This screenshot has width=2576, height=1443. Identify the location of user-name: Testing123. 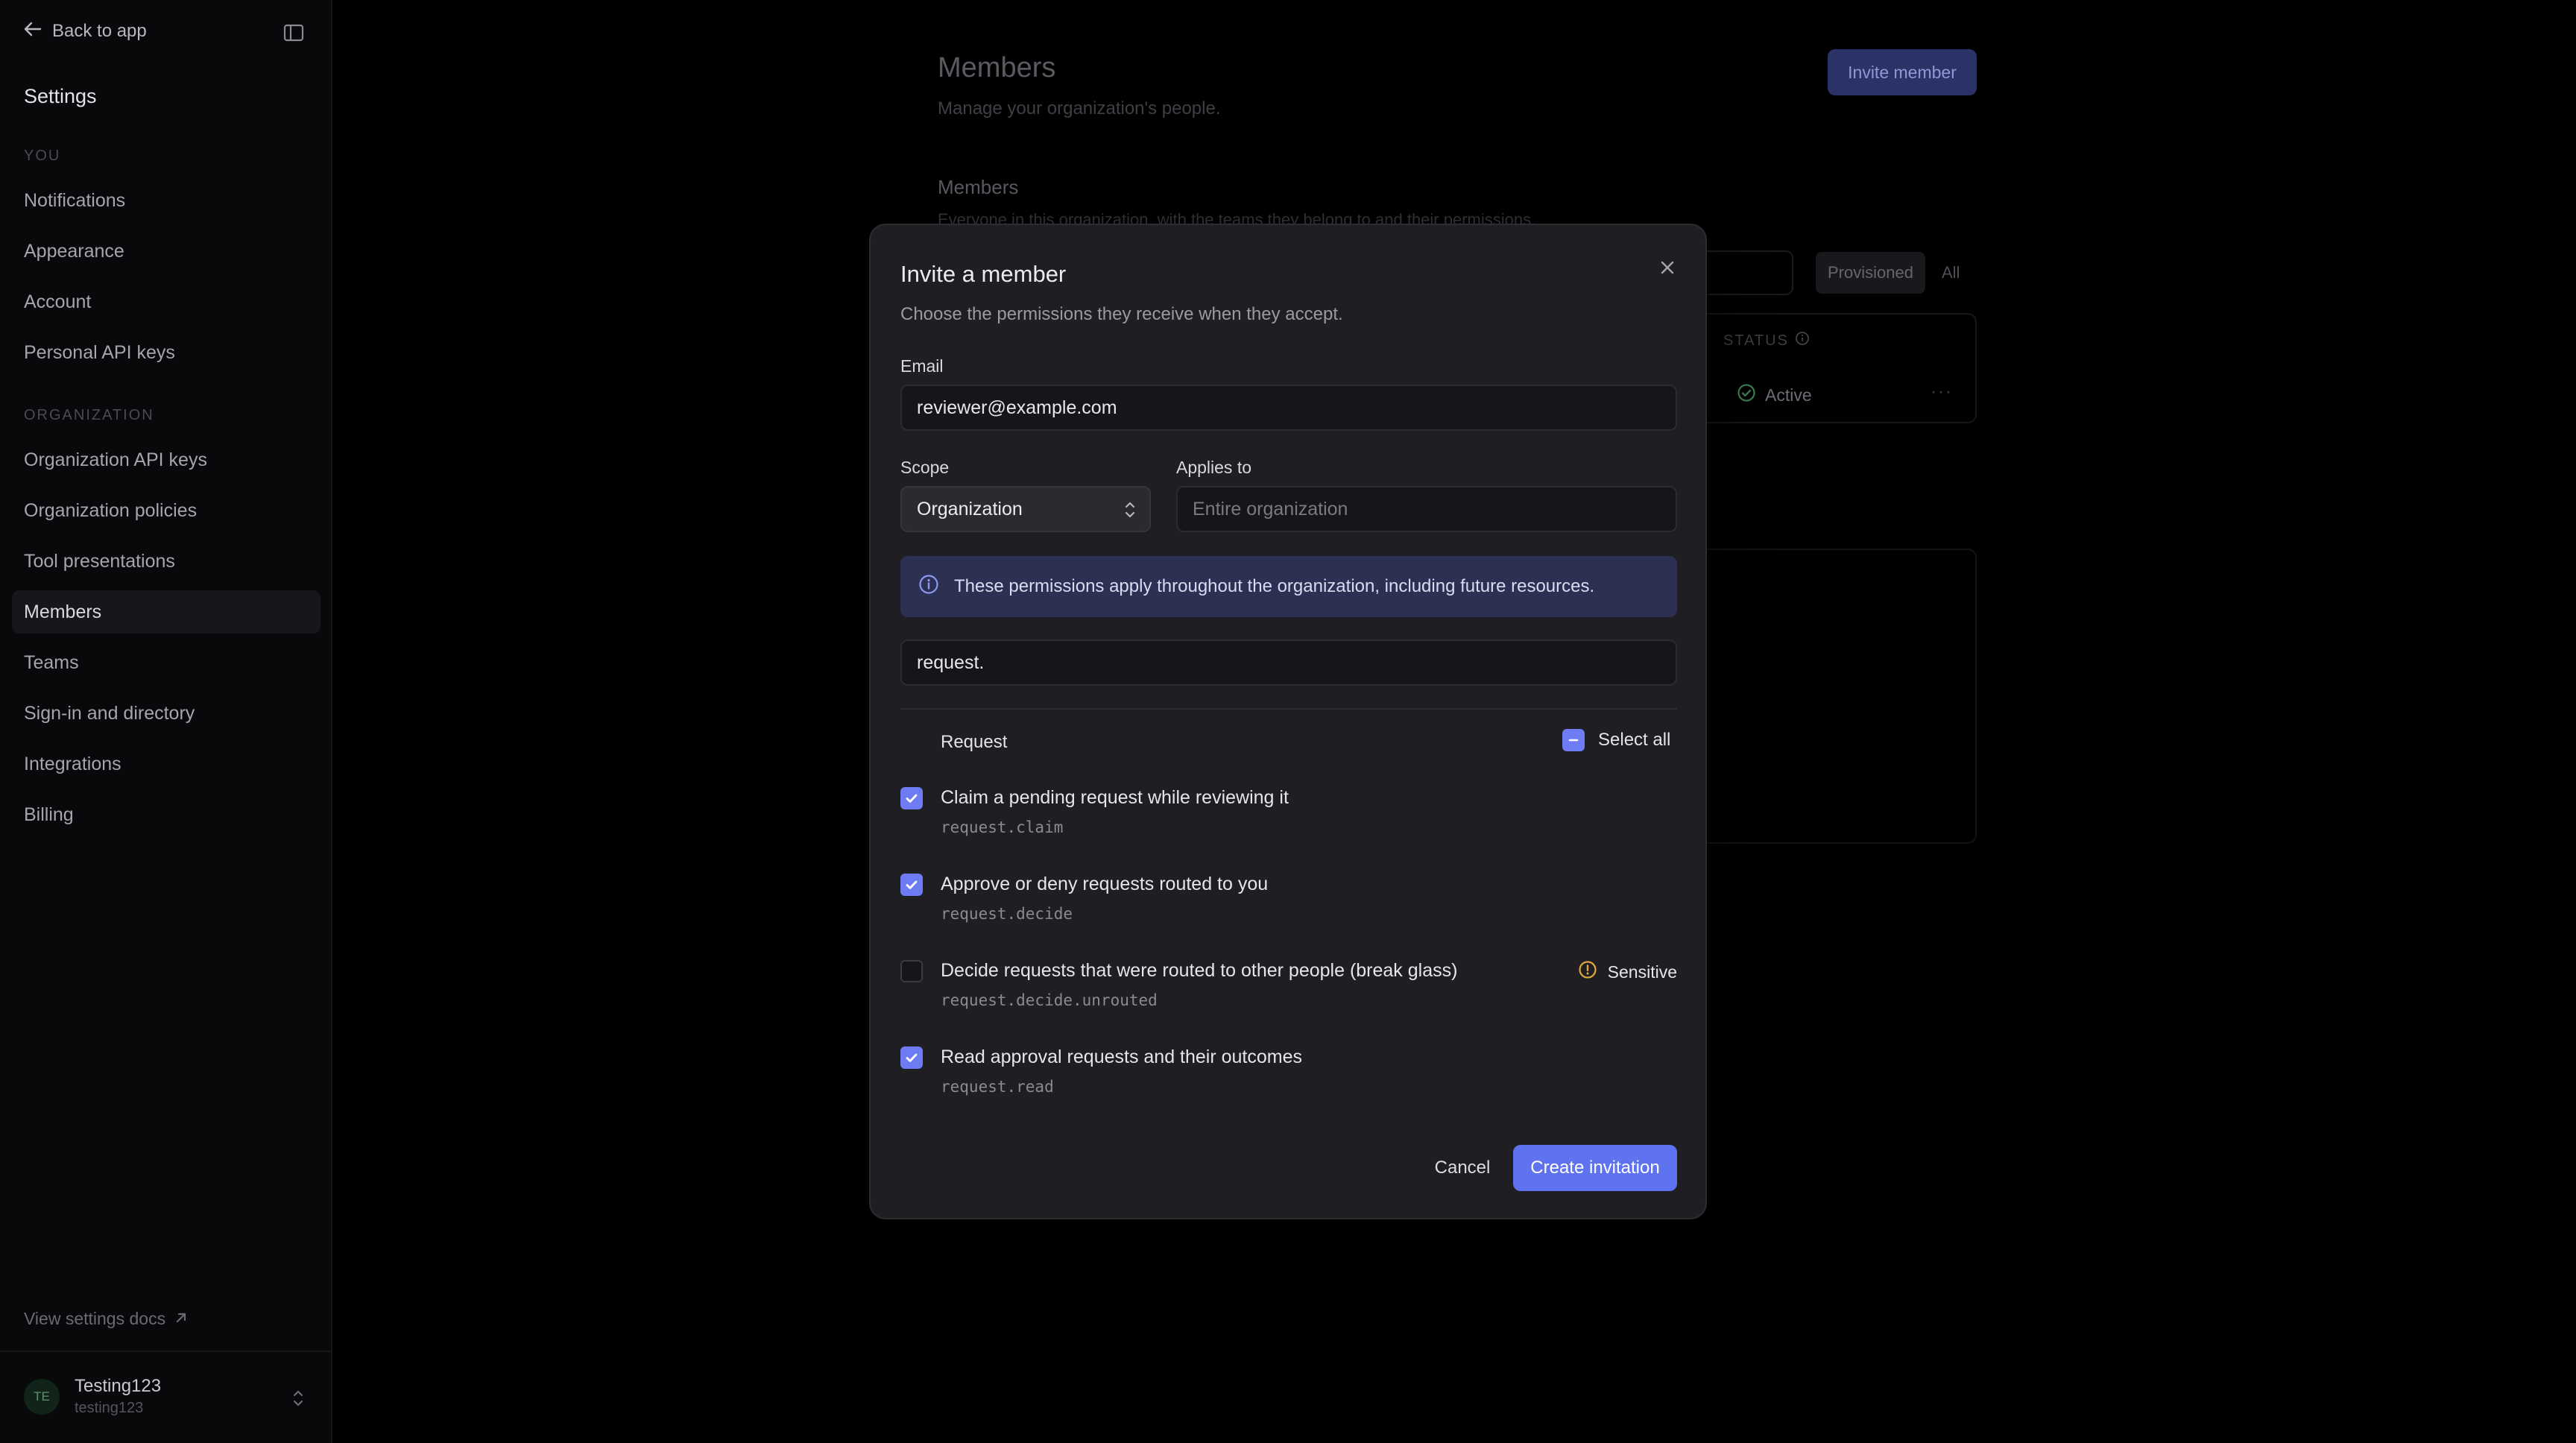
(118, 1386).